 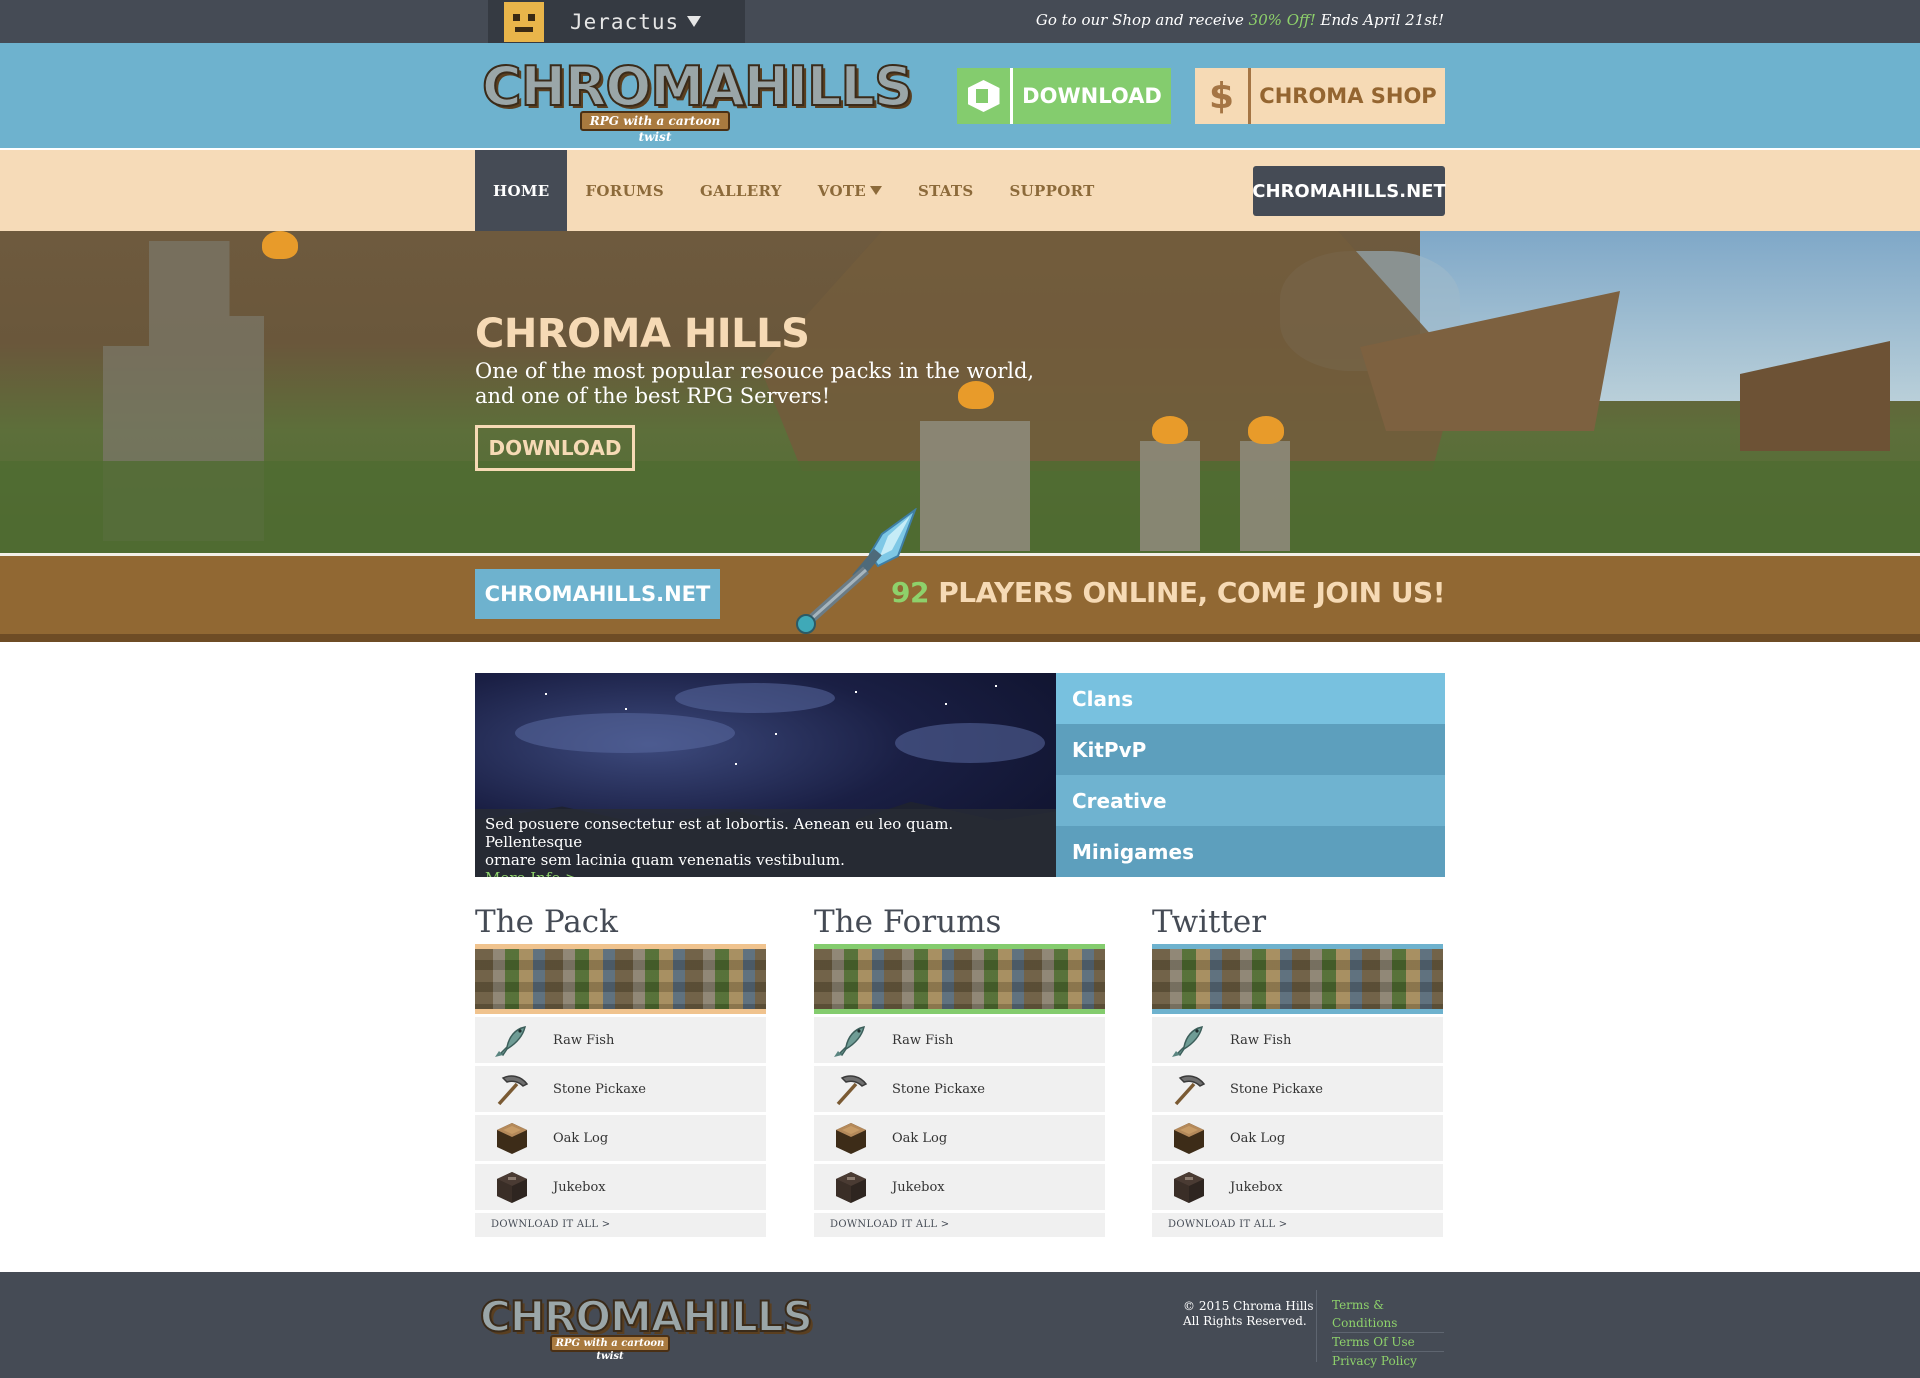 I want to click on nav-item-home: HOME, so click(x=521, y=190).